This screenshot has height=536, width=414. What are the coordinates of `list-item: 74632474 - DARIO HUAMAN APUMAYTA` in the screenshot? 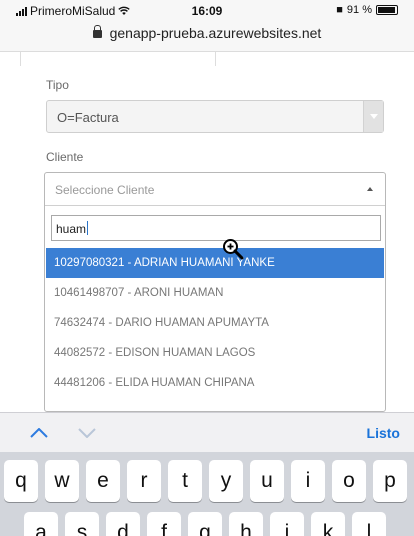 It's located at (215, 323).